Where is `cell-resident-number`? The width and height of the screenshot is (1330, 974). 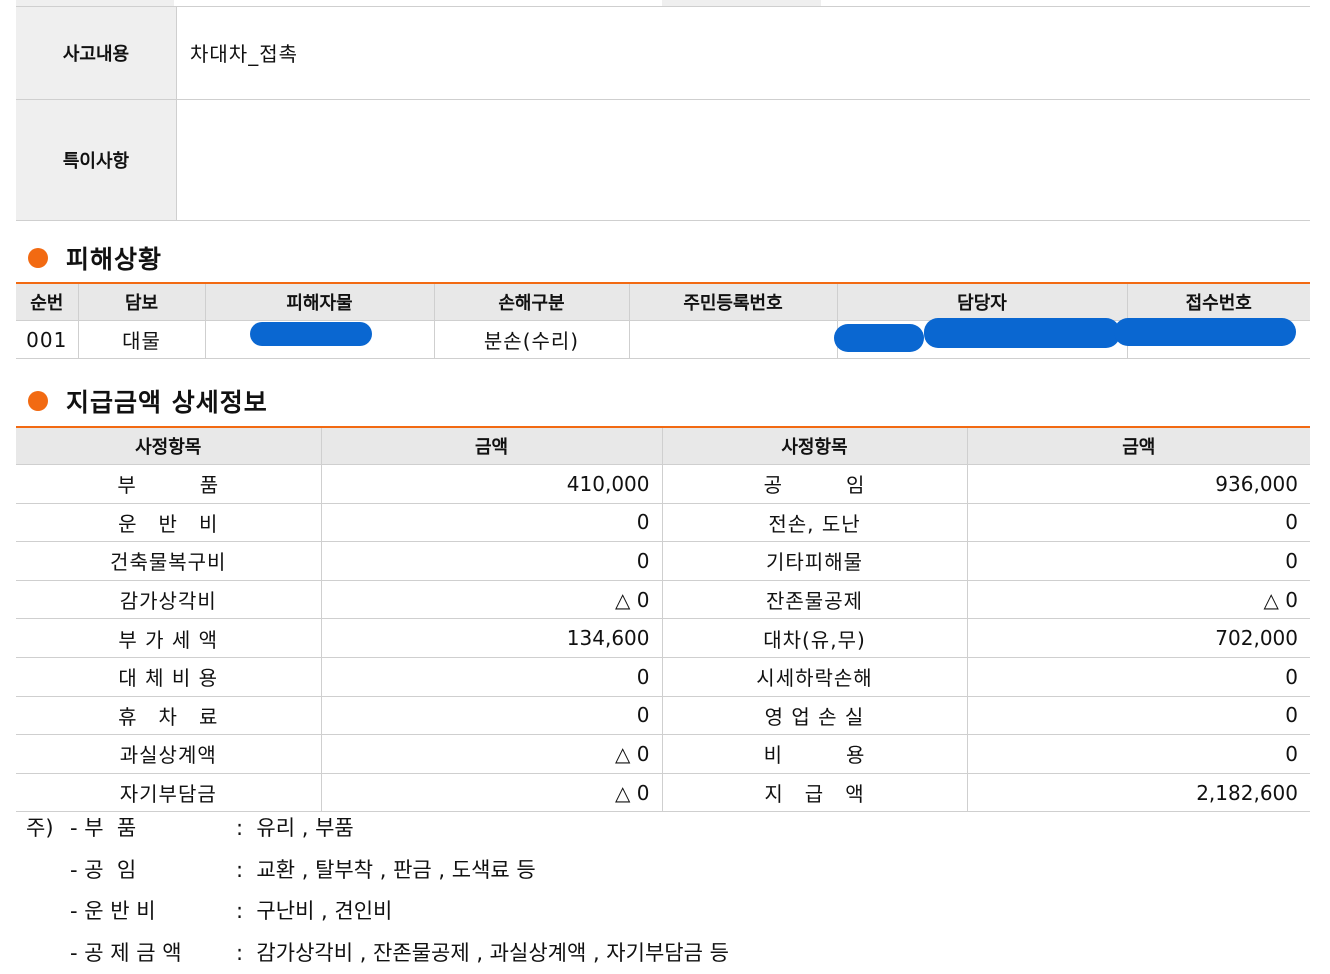 cell-resident-number is located at coordinates (733, 340).